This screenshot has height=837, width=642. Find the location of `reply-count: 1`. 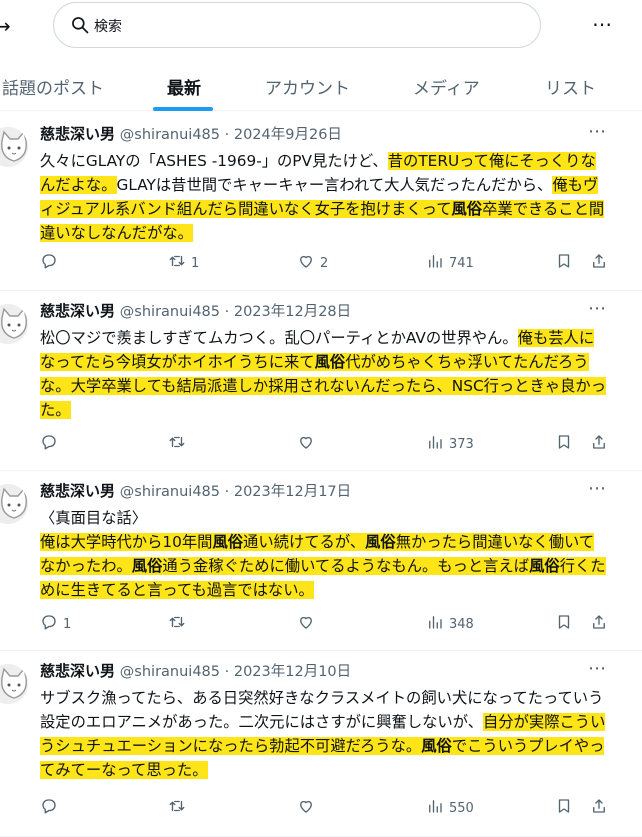

reply-count: 1 is located at coordinates (67, 624).